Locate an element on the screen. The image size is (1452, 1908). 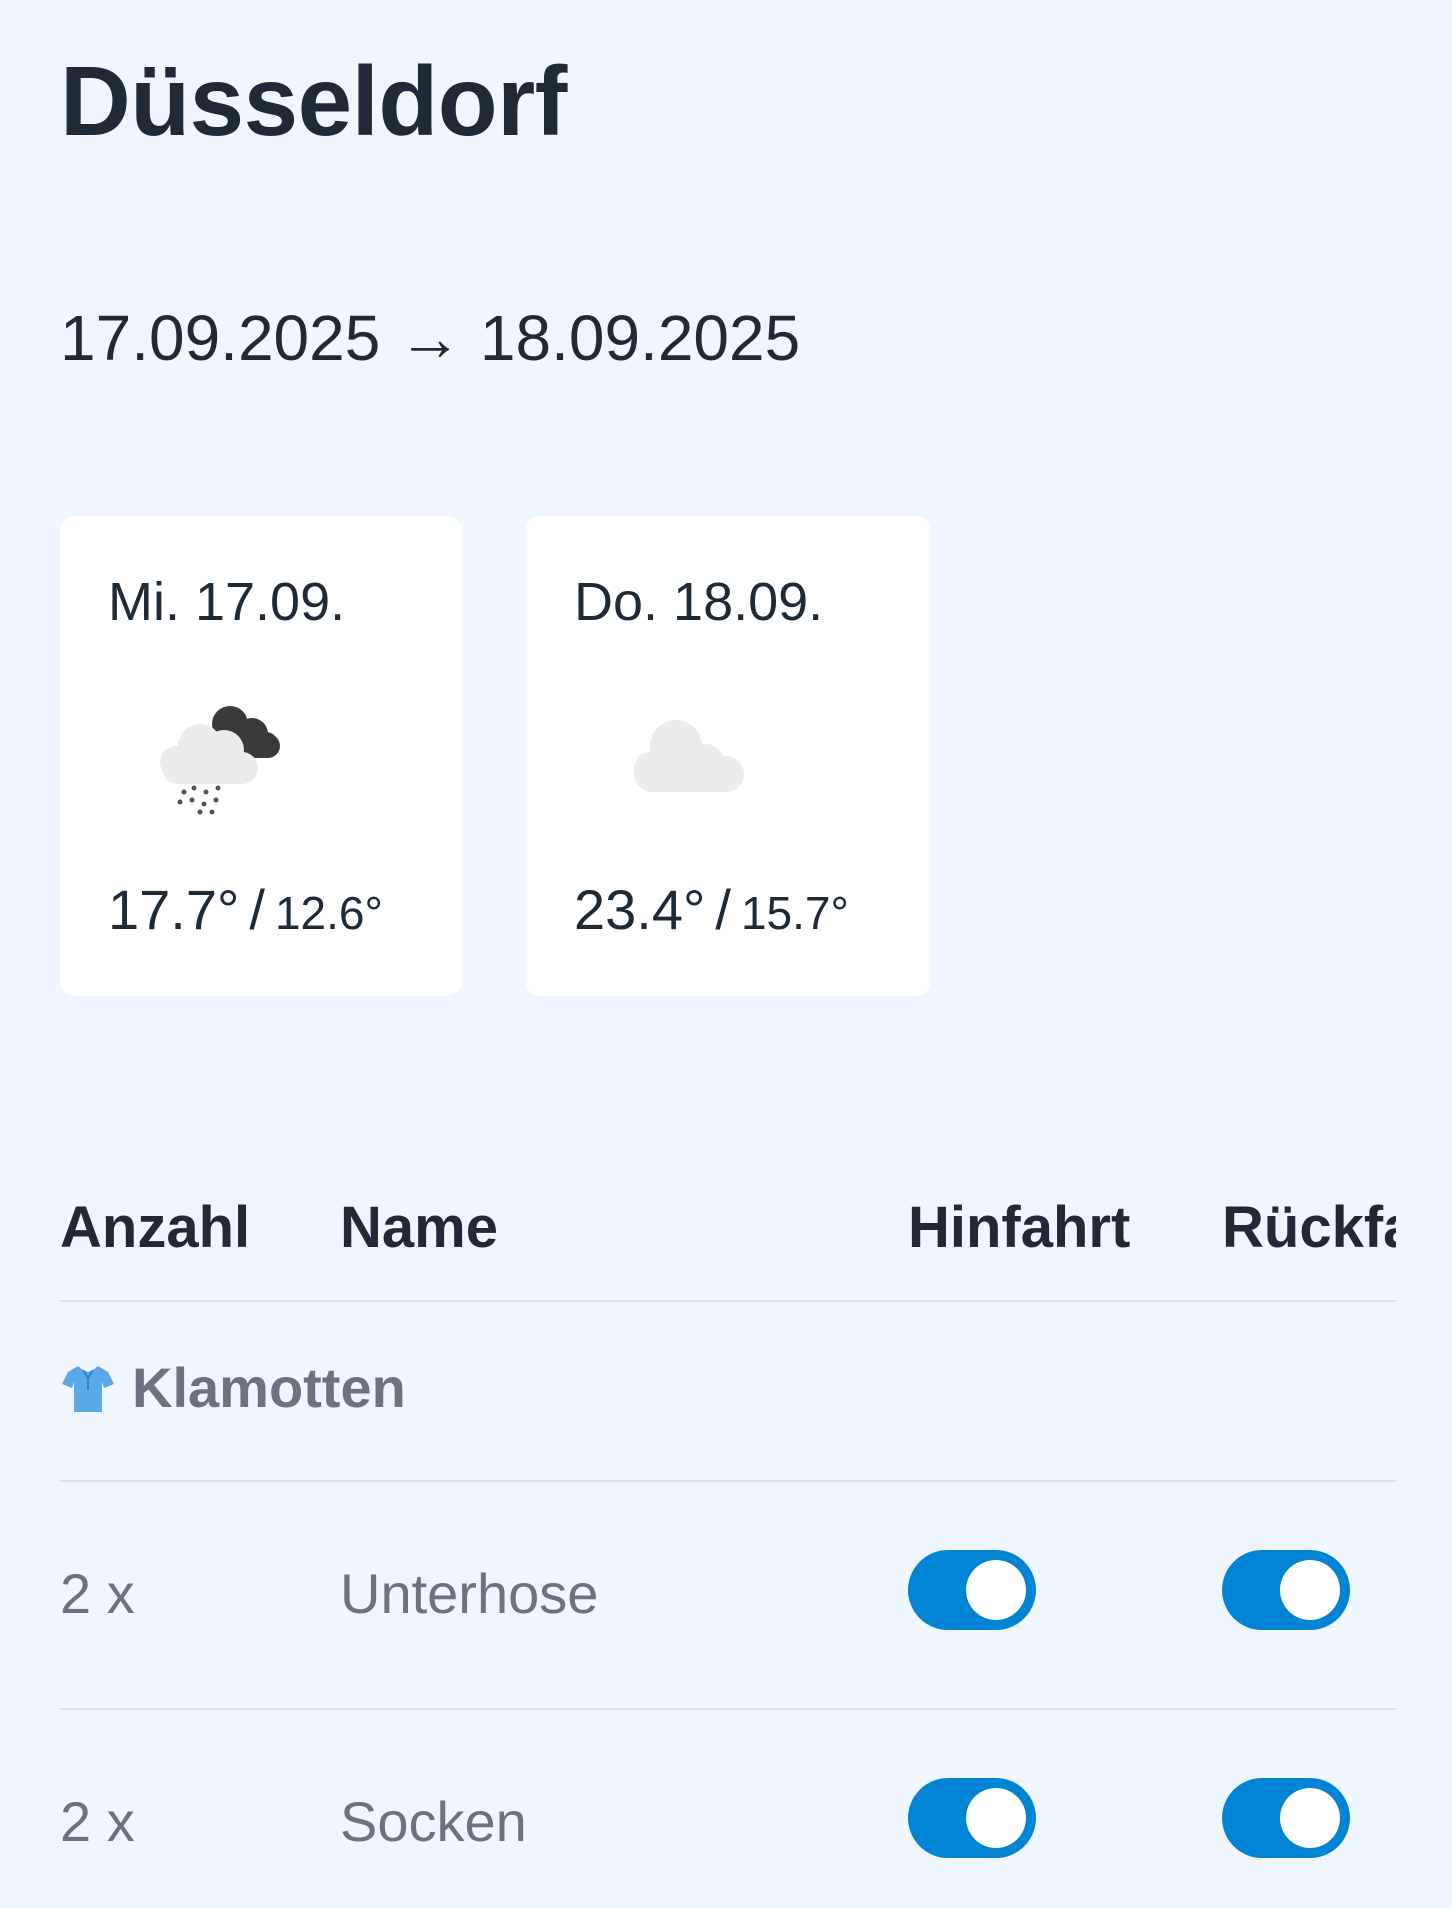
column-header-rueckfahrt: Rückfahrt is located at coordinates (1309, 1228).